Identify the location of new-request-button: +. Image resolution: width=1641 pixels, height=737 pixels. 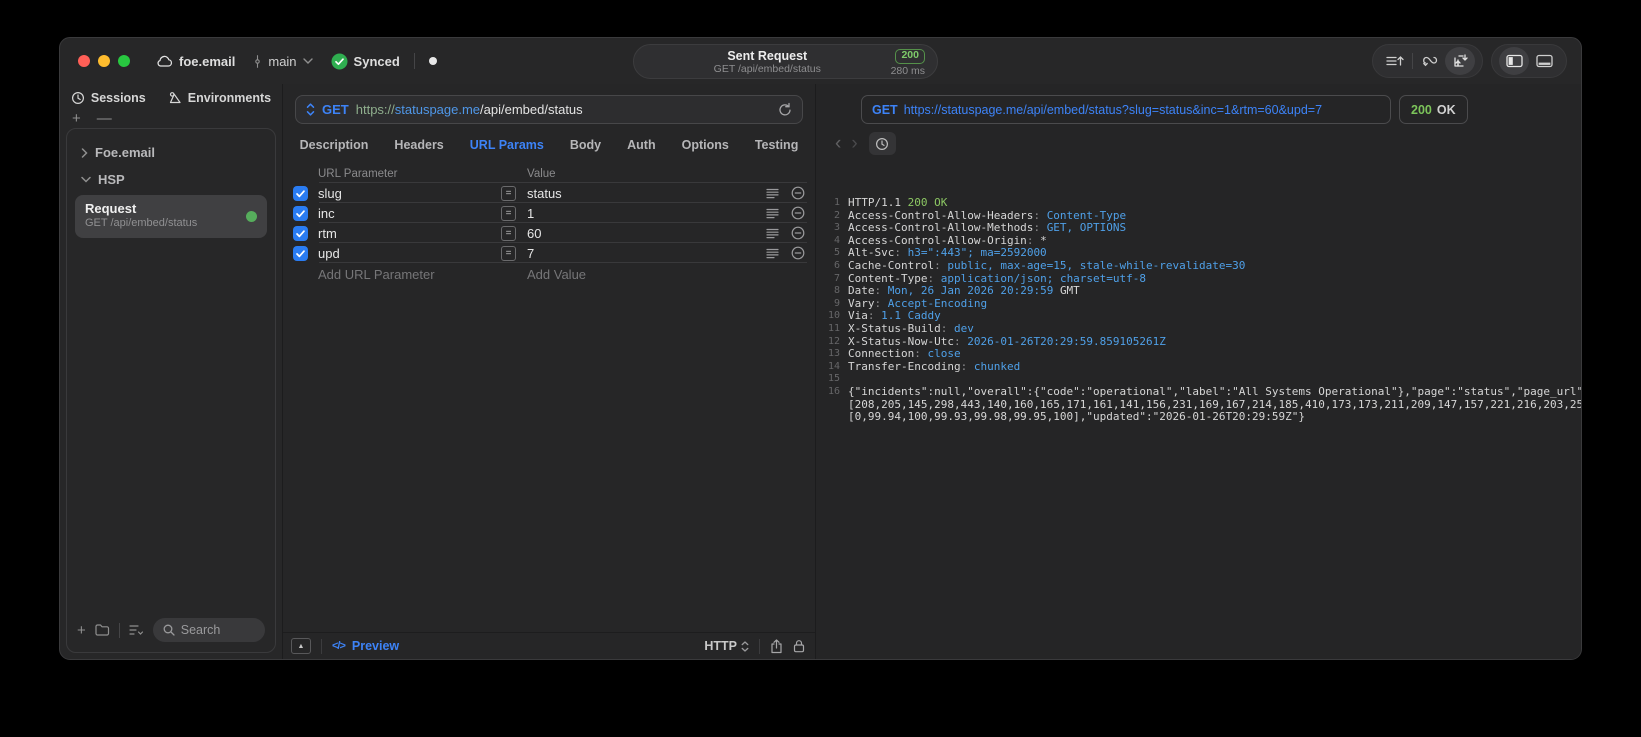
(81, 630).